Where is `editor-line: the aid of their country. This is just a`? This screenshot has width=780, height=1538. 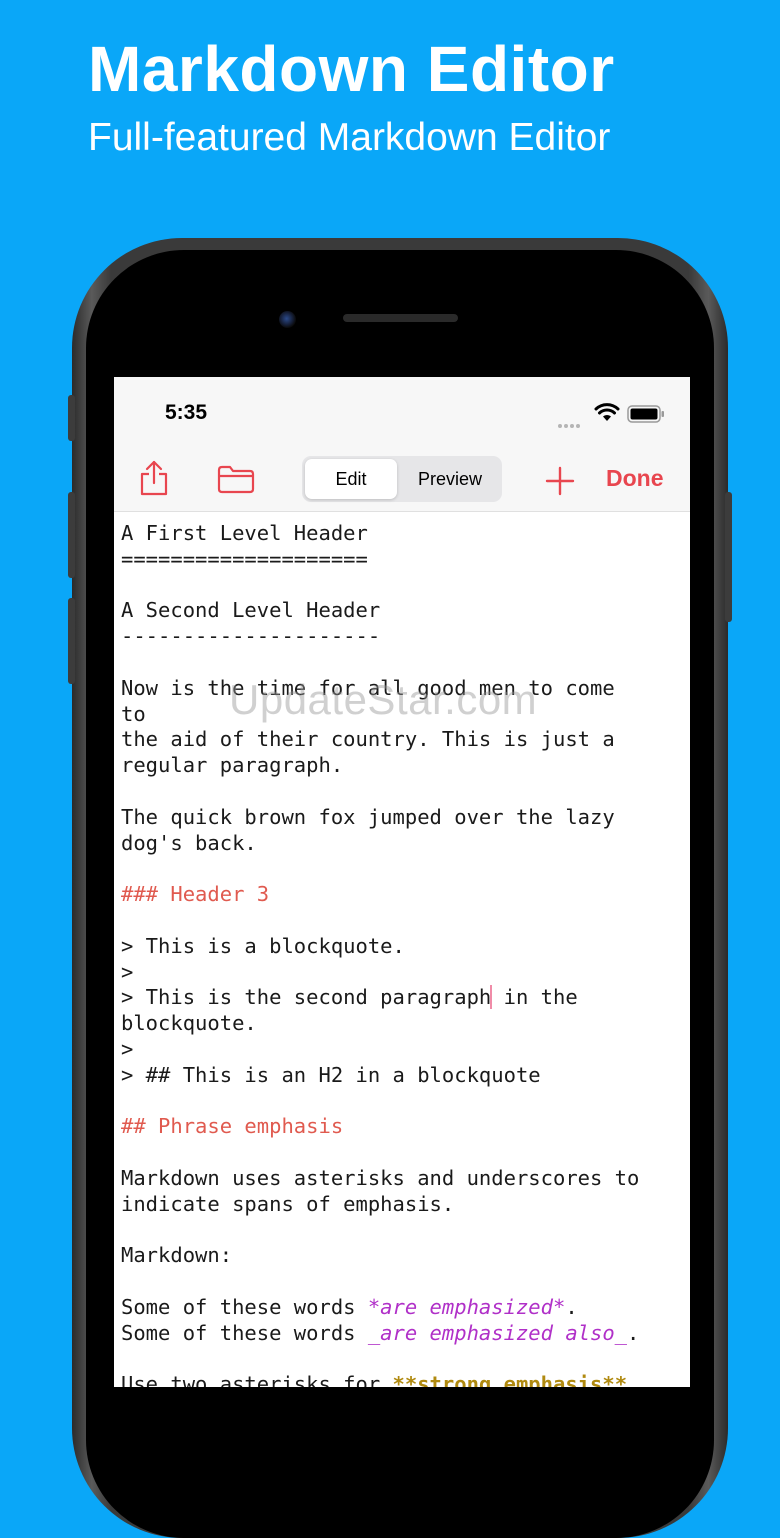
editor-line: the aid of their country. This is just a is located at coordinates (368, 739).